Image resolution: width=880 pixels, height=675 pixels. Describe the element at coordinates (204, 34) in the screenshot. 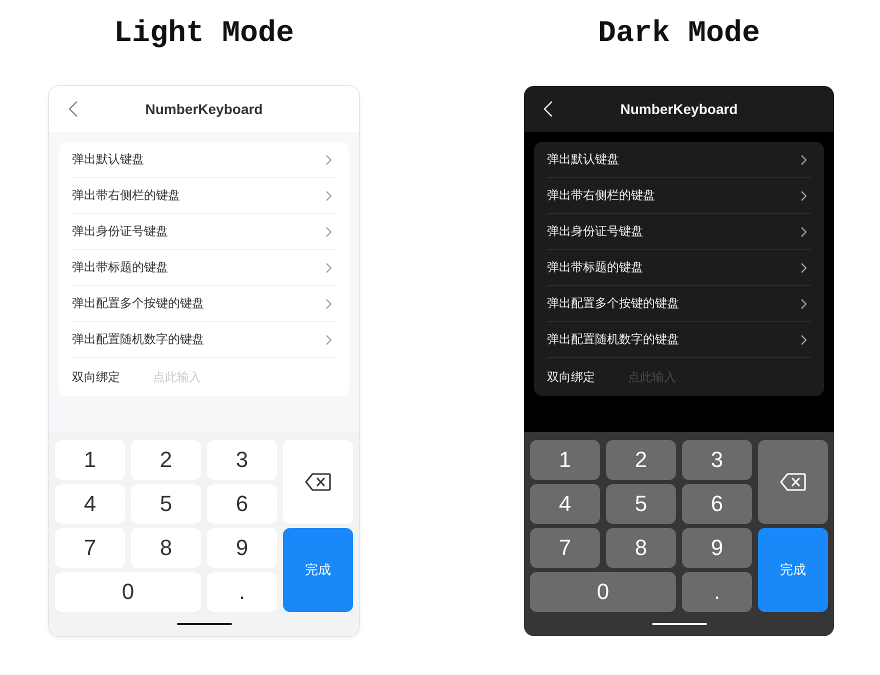

I see `mode-heading: Light Mode` at that location.